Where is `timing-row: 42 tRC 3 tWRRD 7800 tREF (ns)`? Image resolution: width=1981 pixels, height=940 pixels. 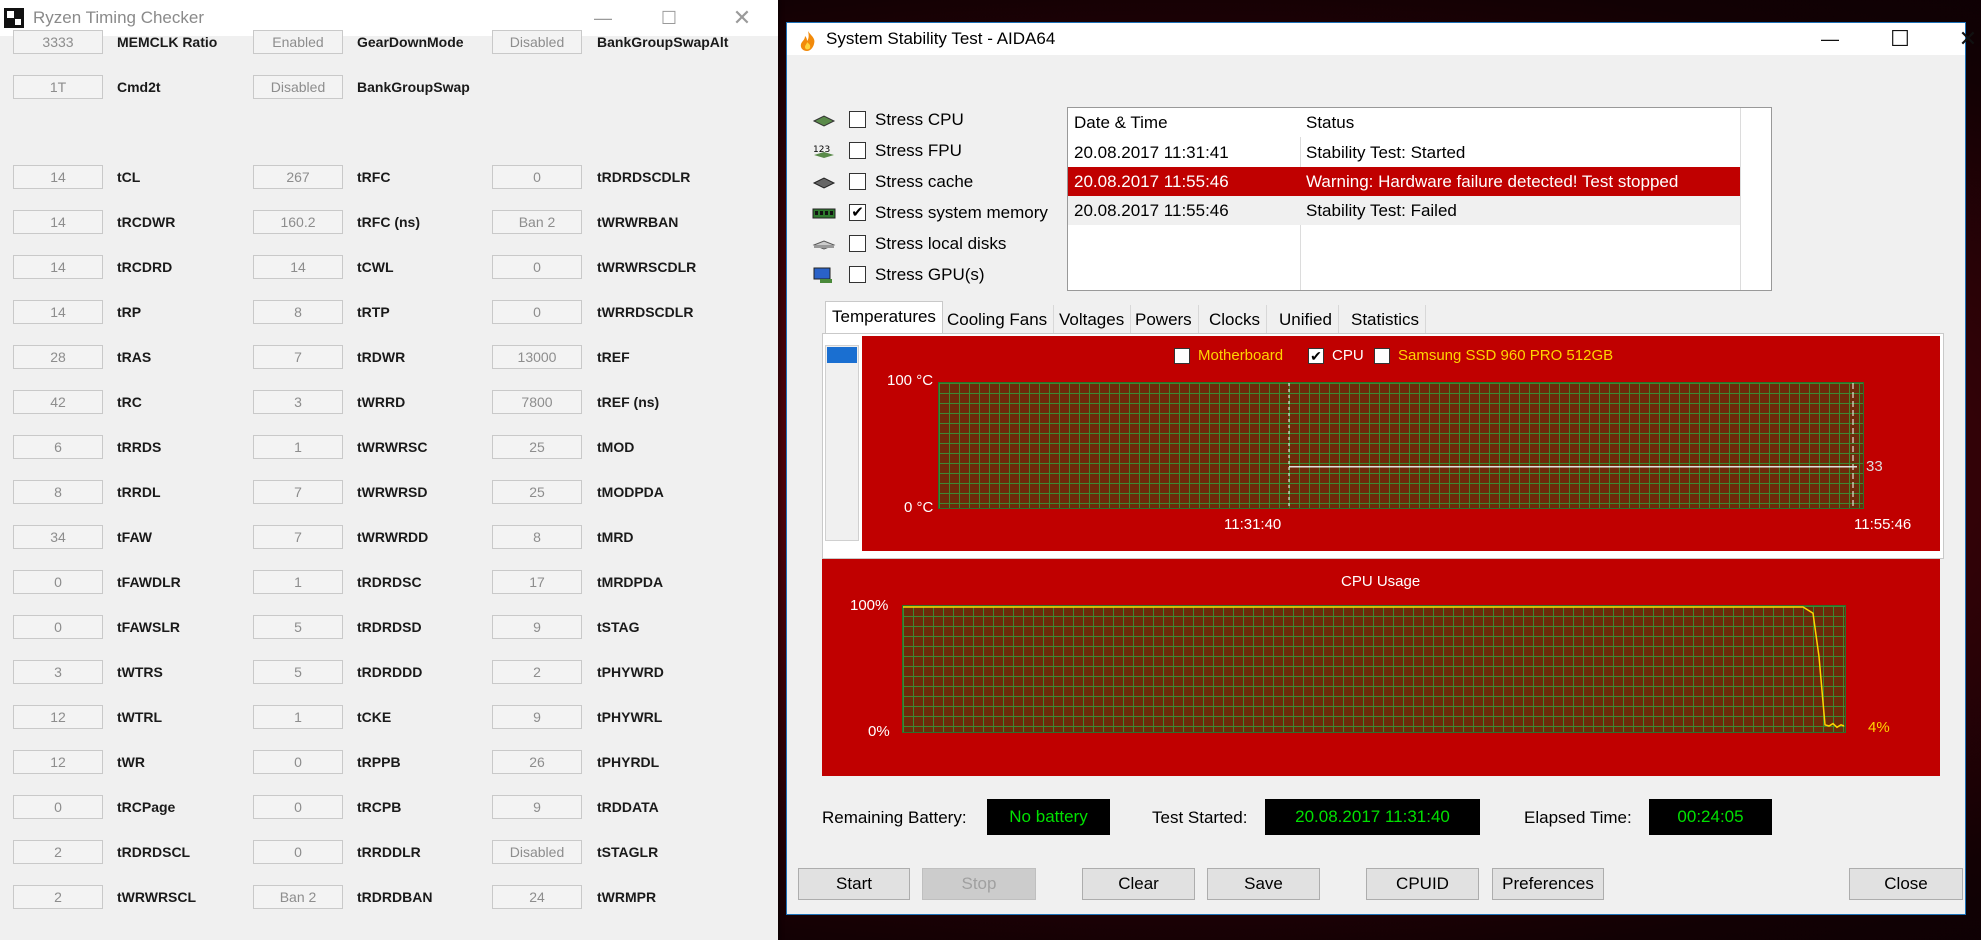 timing-row: 42 tRC 3 tWRRD 7800 tREF (ns) is located at coordinates (389, 402).